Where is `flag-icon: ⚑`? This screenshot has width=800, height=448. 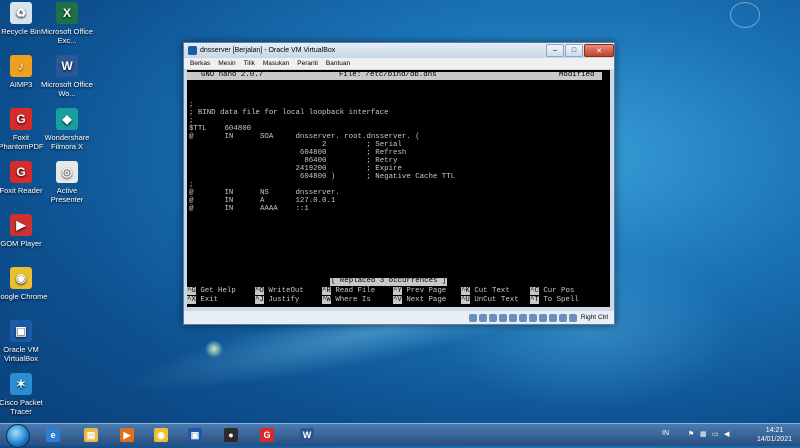 flag-icon: ⚑ is located at coordinates (691, 434).